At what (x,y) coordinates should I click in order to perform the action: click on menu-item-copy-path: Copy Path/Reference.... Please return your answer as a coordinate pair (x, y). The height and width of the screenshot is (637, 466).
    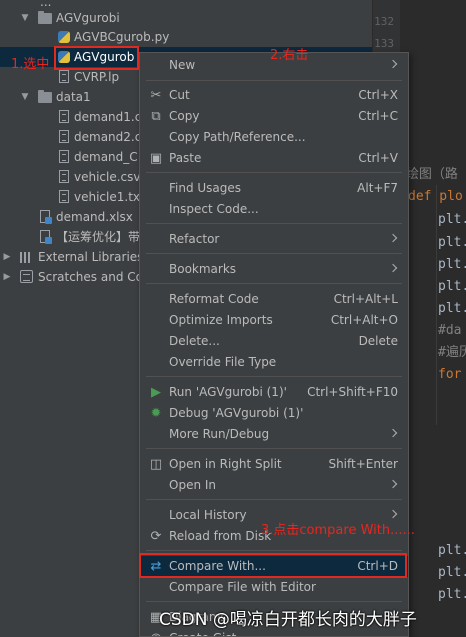
    Looking at the image, I should click on (274, 137).